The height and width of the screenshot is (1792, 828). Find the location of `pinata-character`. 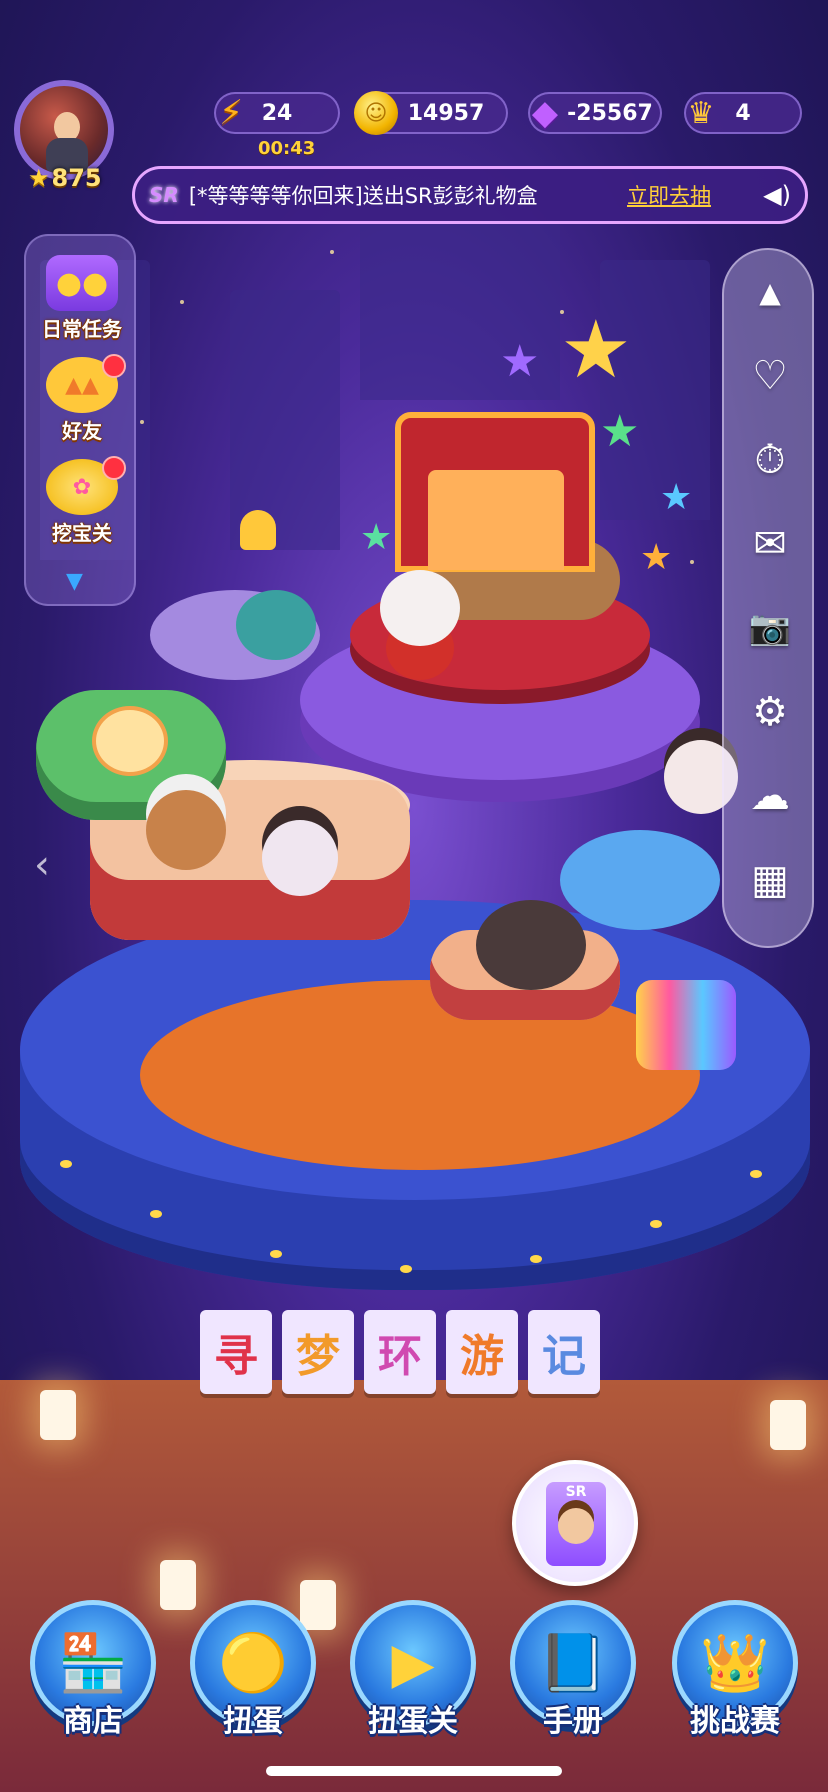

pinata-character is located at coordinates (686, 1025).